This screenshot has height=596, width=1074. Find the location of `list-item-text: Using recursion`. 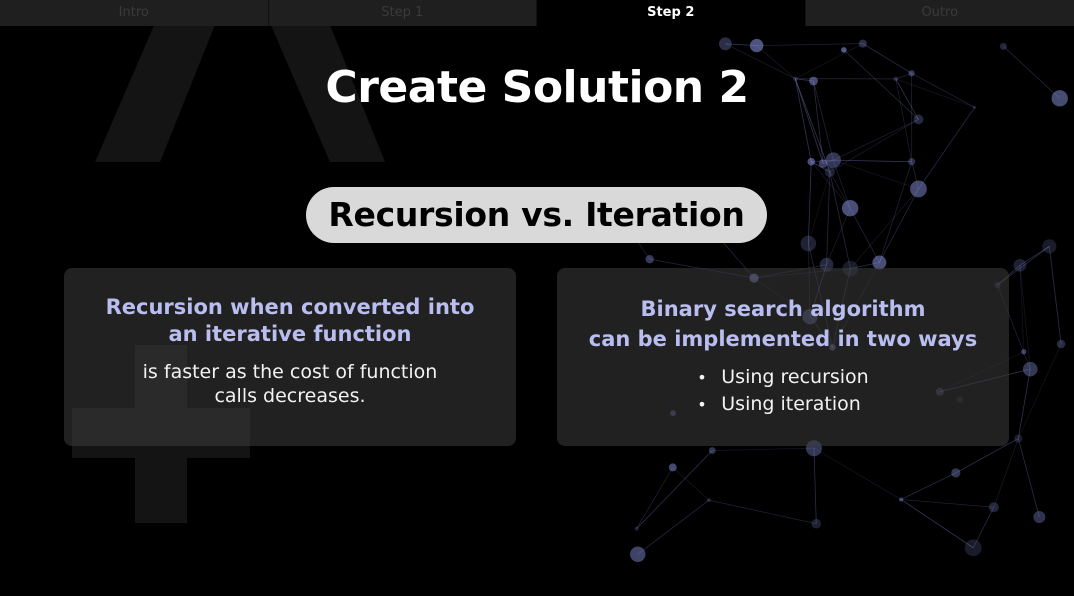

list-item-text: Using recursion is located at coordinates (795, 377).